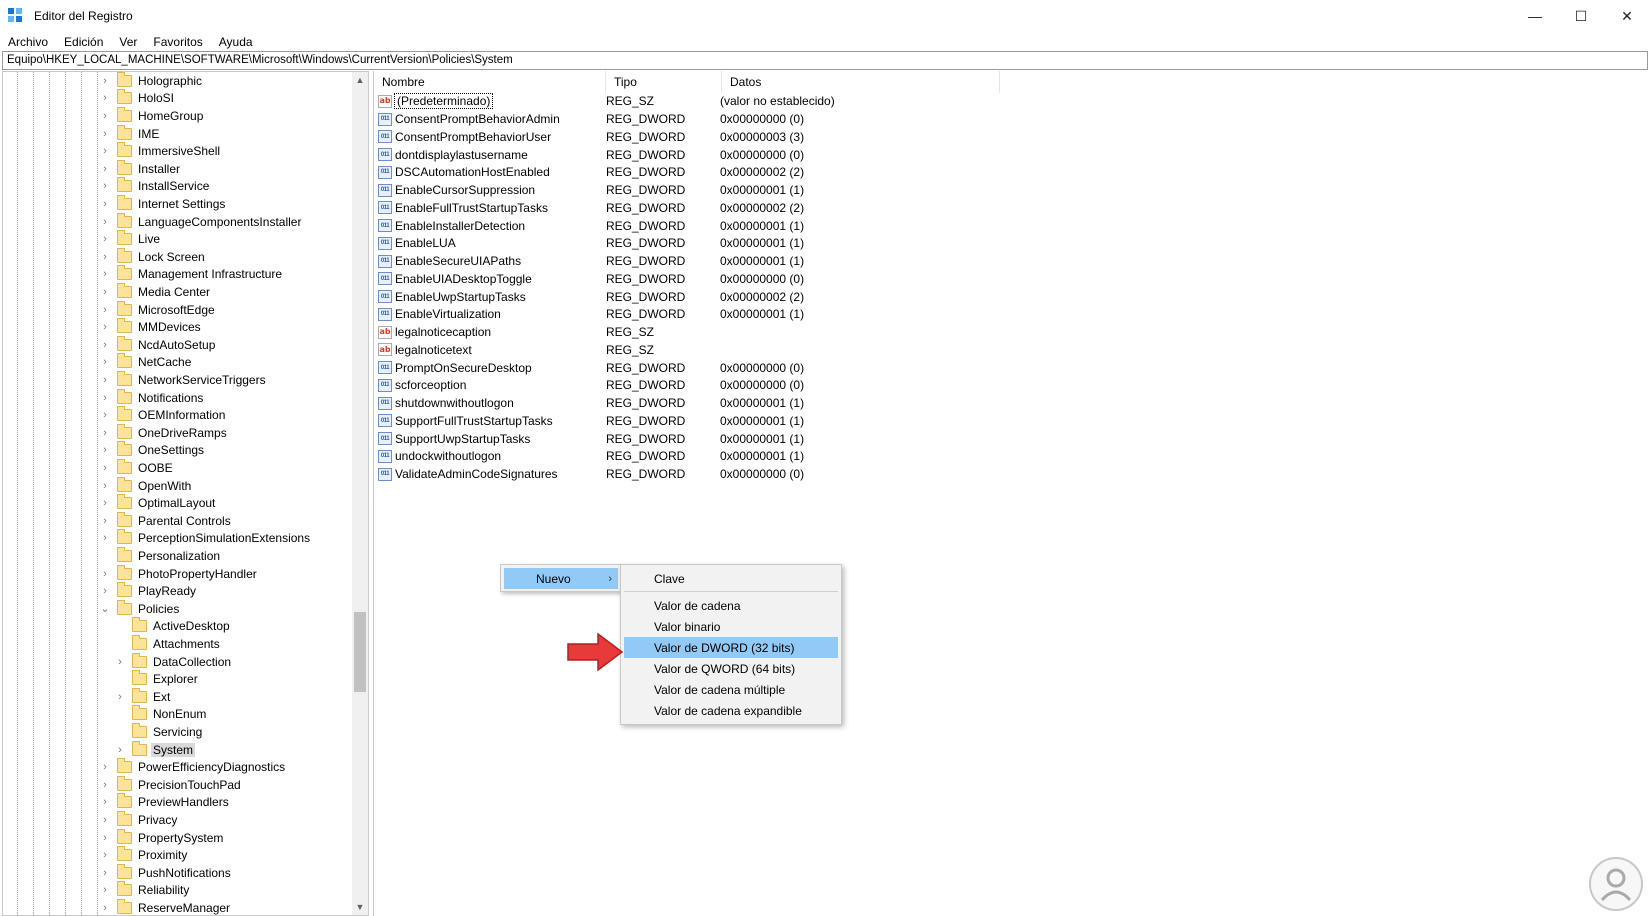 The height and width of the screenshot is (916, 1650). I want to click on tree-item: › OneDriveRamps, so click(164, 432).